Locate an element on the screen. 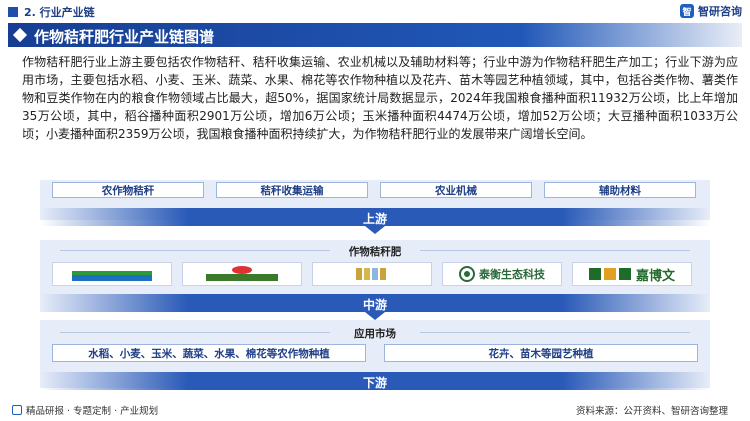 The image size is (750, 421). report-icon is located at coordinates (17, 410).